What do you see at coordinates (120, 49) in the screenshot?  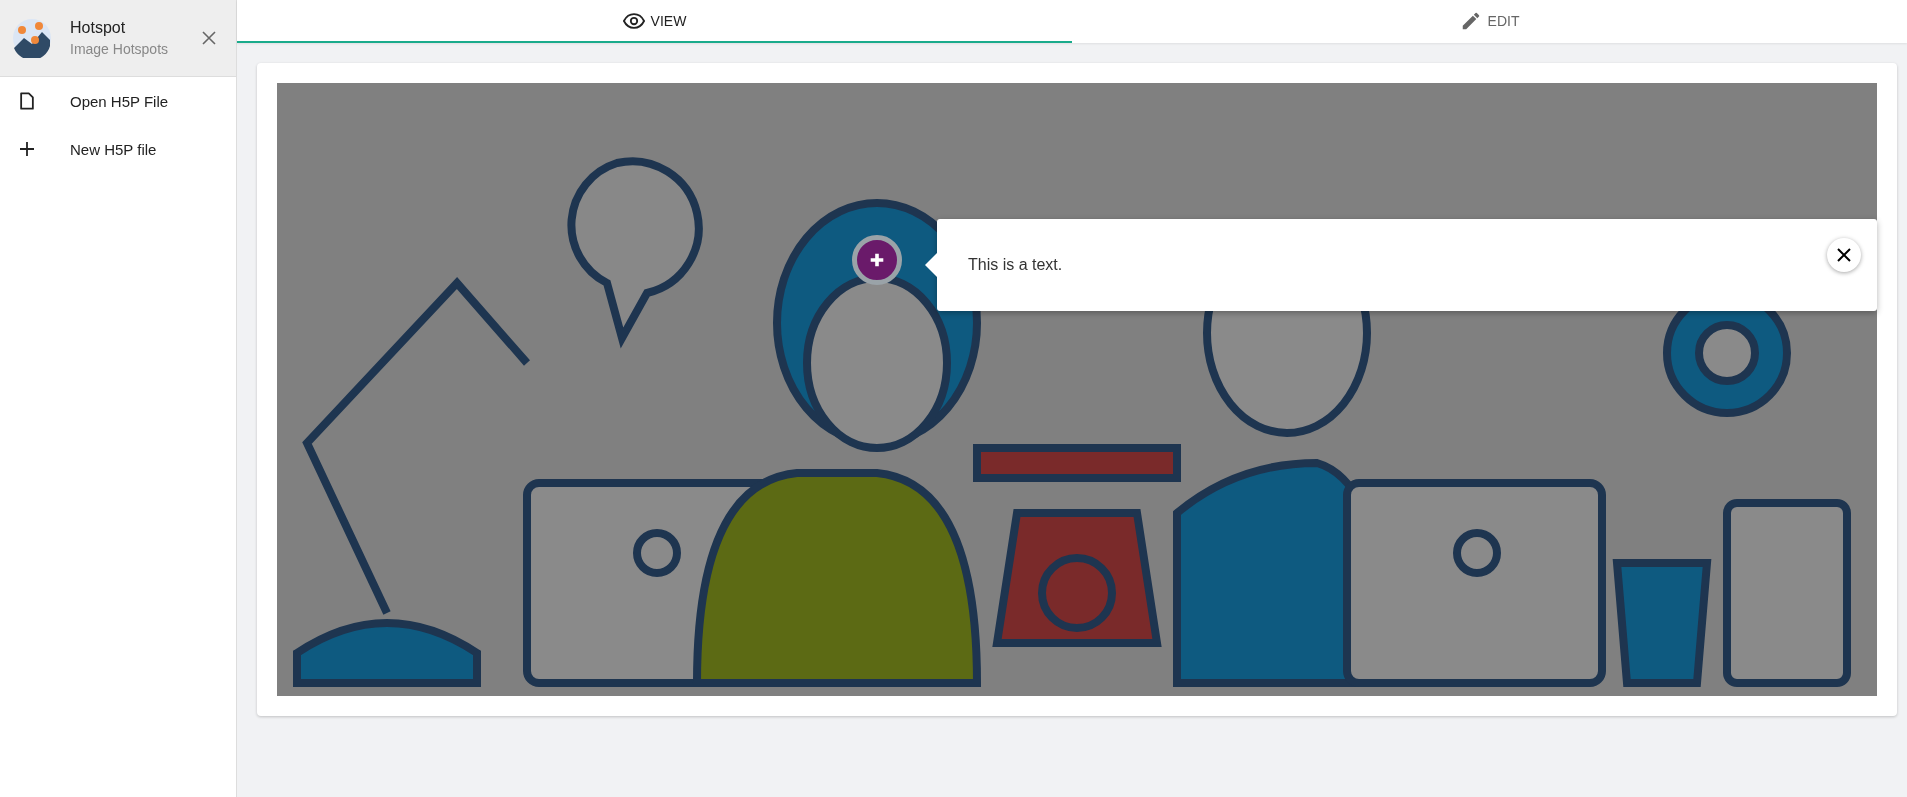 I see `content-type: Image Hotspots` at bounding box center [120, 49].